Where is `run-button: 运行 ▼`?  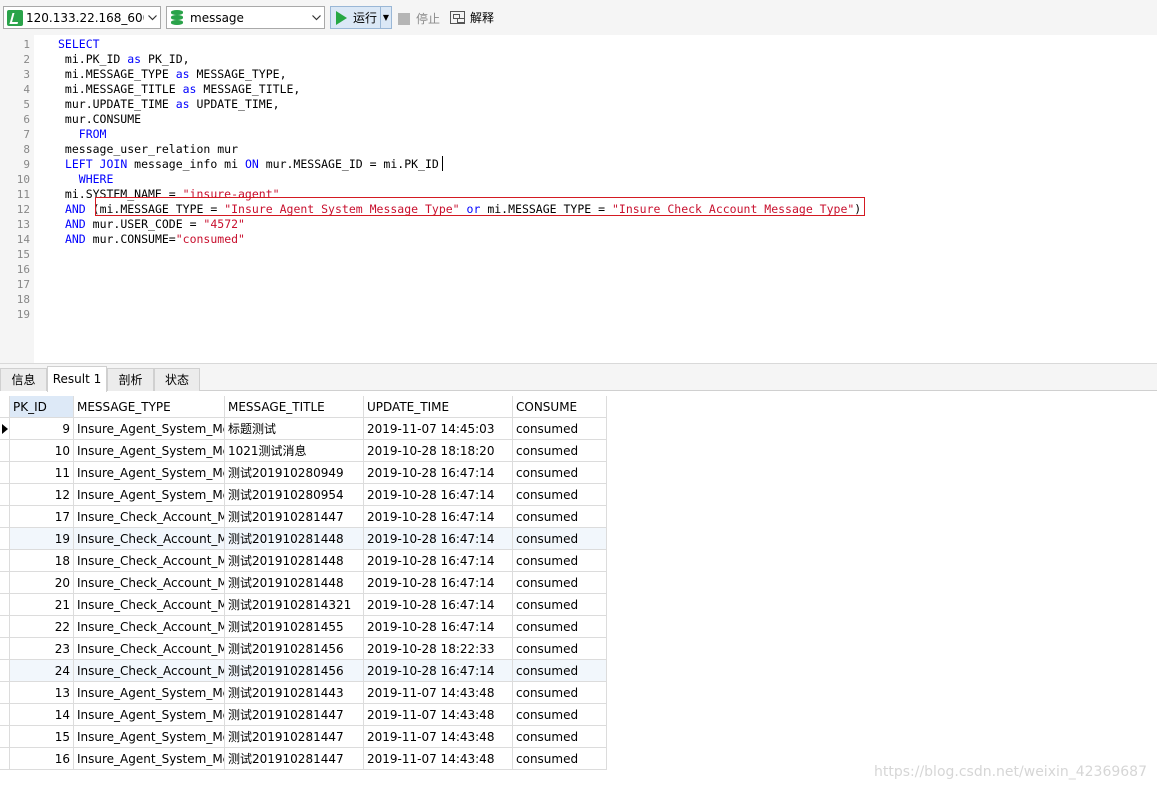
run-button: 运行 ▼ is located at coordinates (361, 17).